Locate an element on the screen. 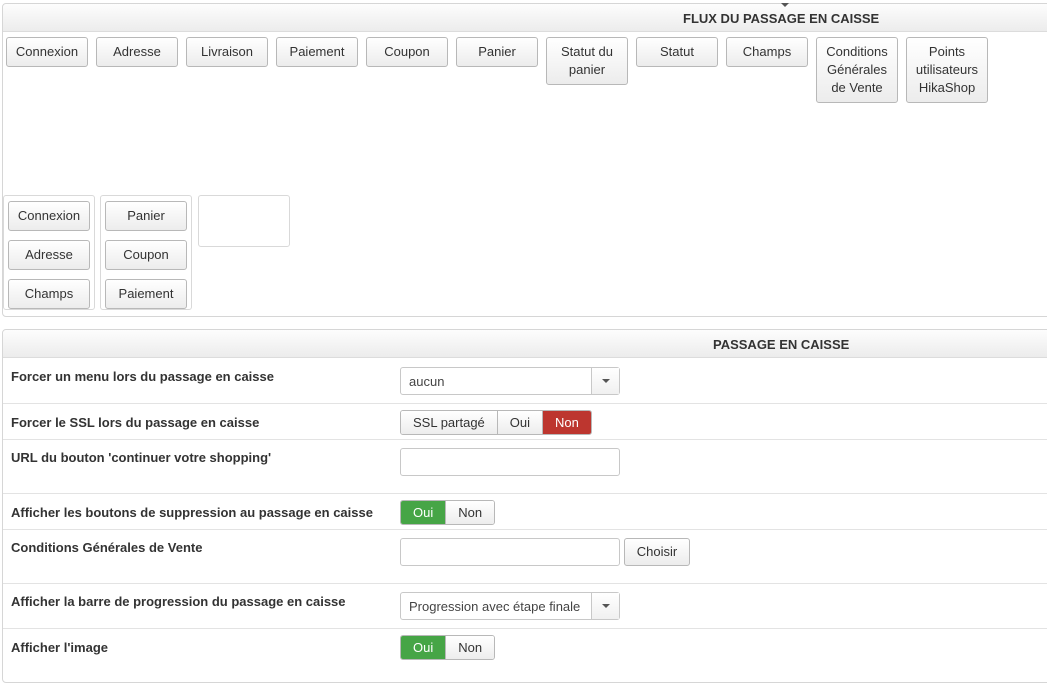 Image resolution: width=1047 pixels, height=685 pixels. group2-item-paiement: Paiement is located at coordinates (146, 294).